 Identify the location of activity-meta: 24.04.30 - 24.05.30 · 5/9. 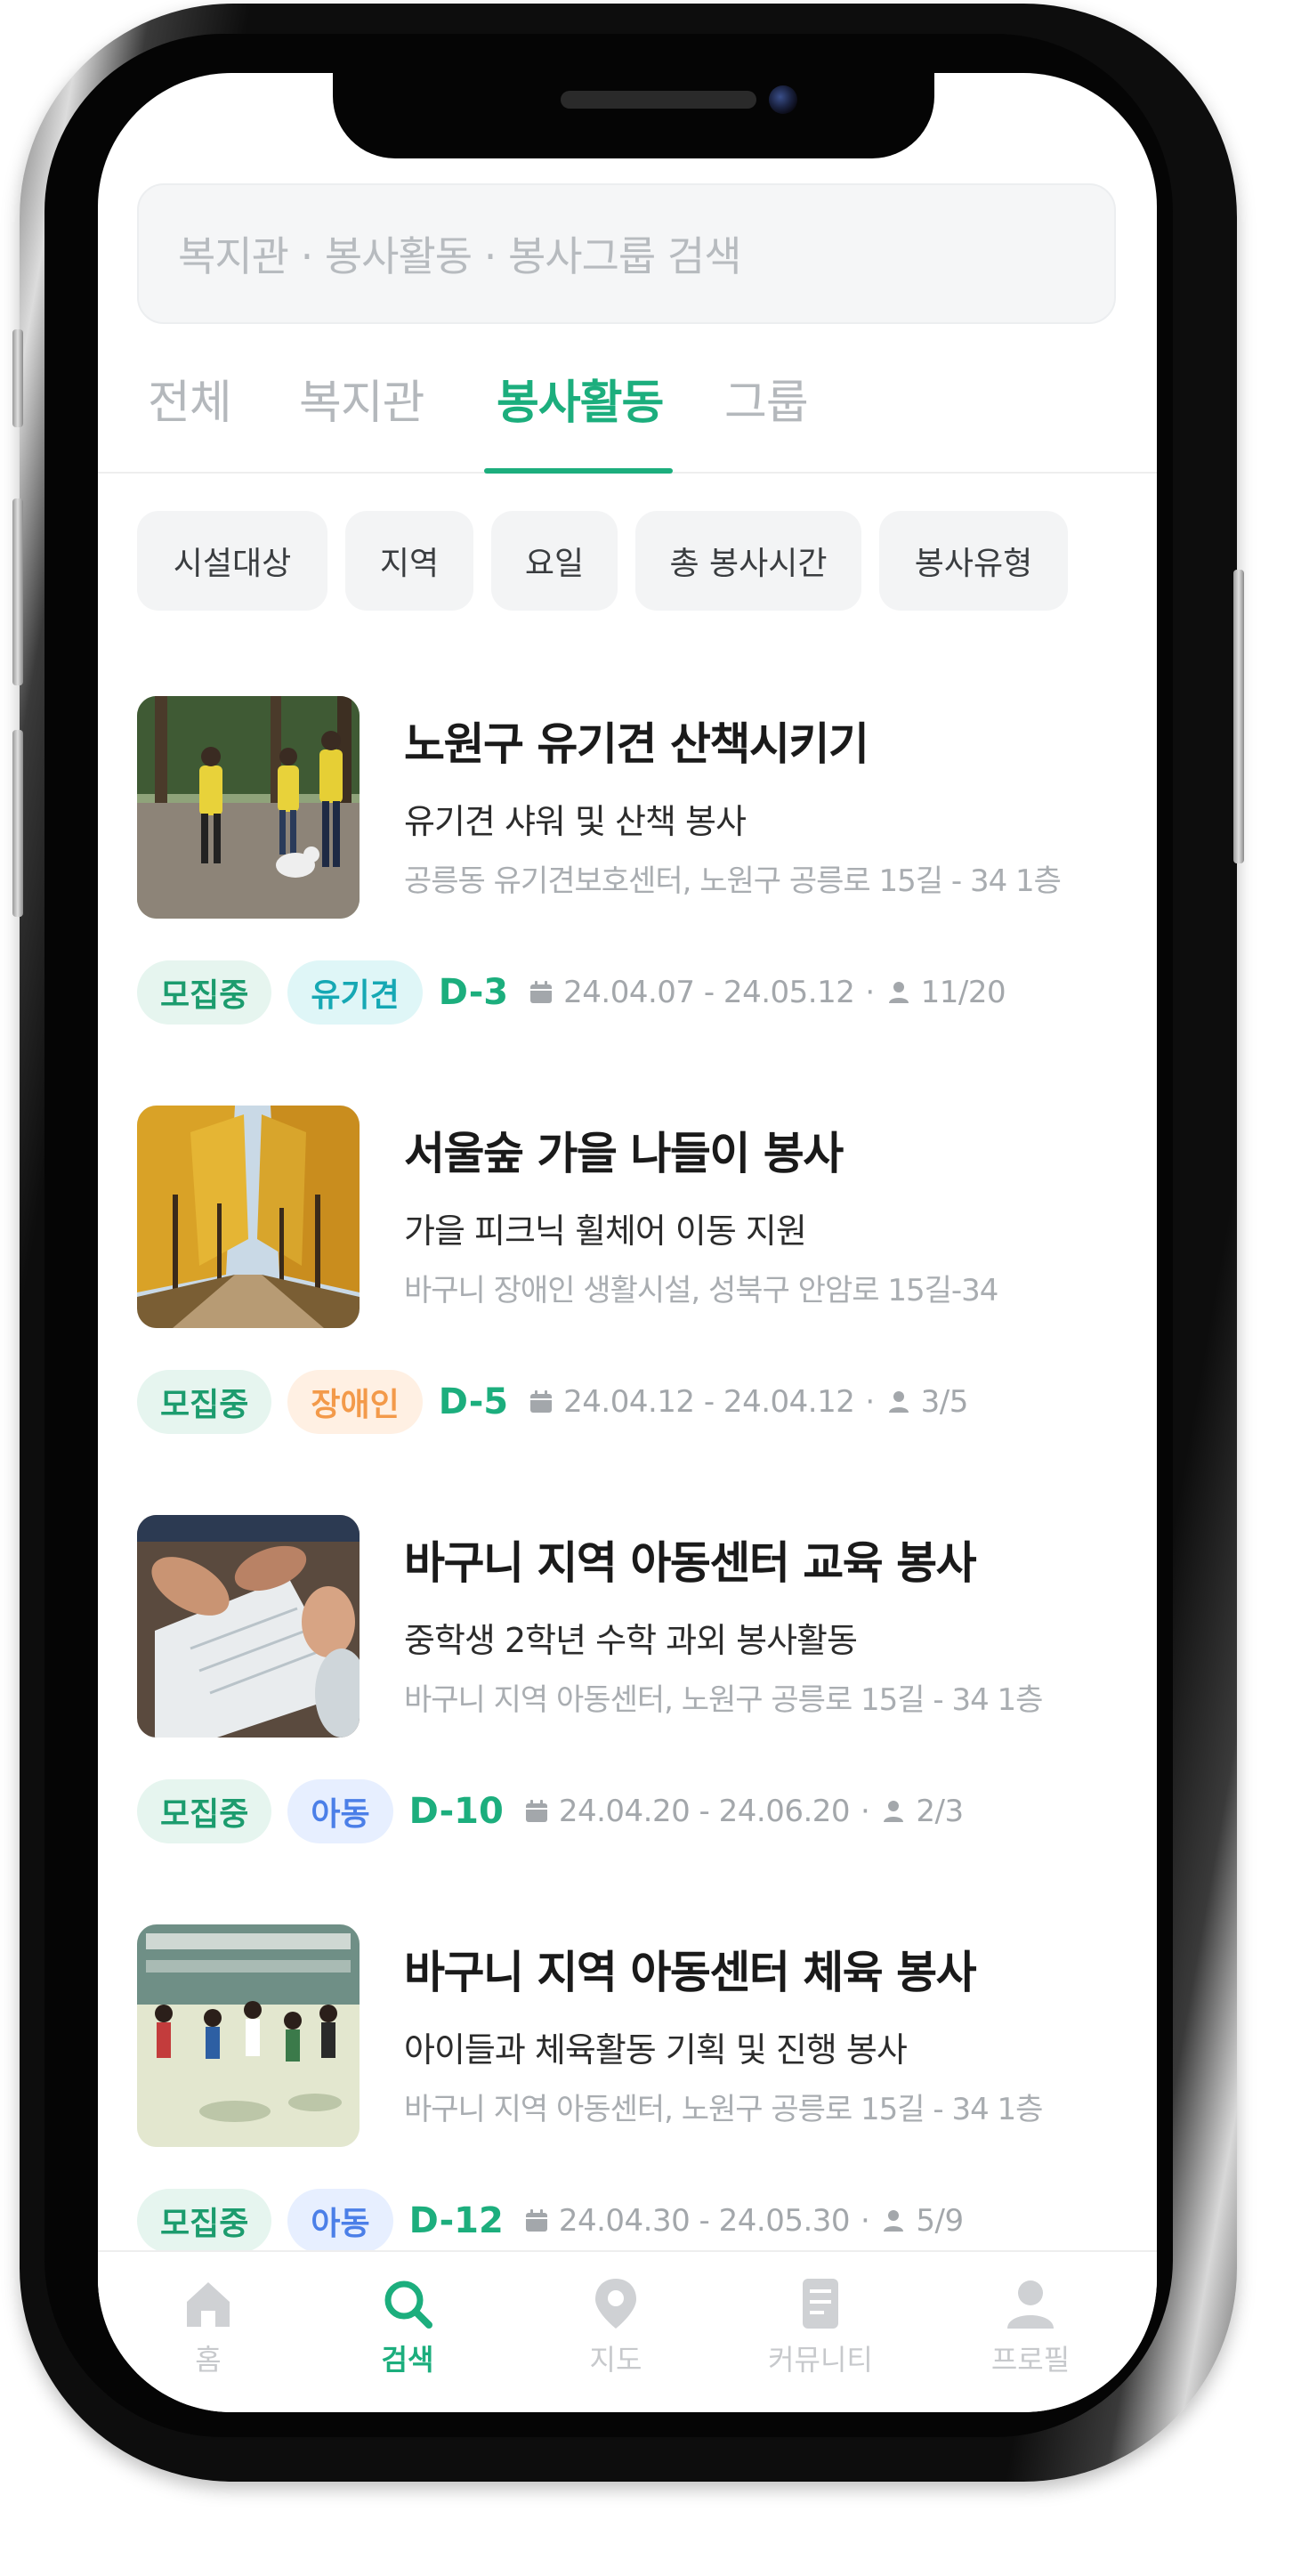
(743, 2221).